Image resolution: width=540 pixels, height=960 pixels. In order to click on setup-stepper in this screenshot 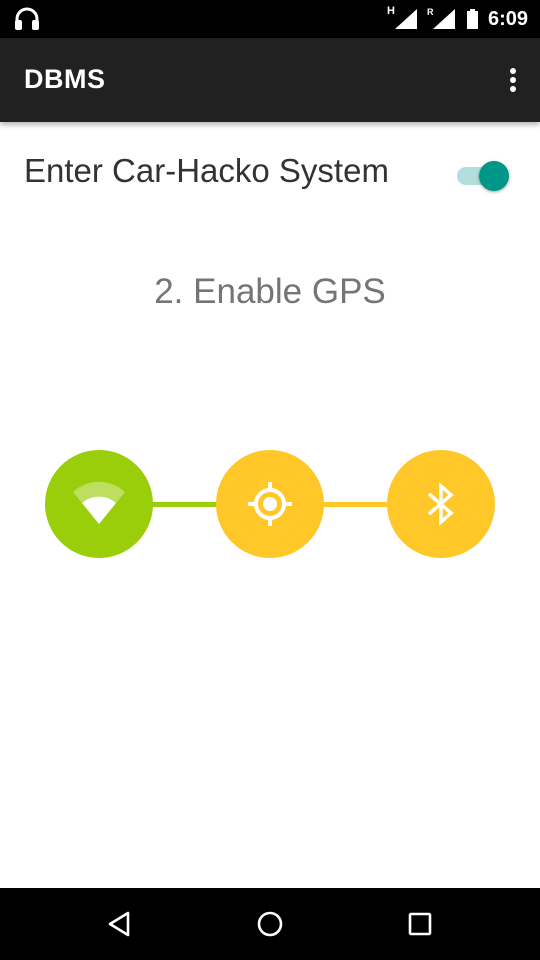, I will do `click(270, 505)`.